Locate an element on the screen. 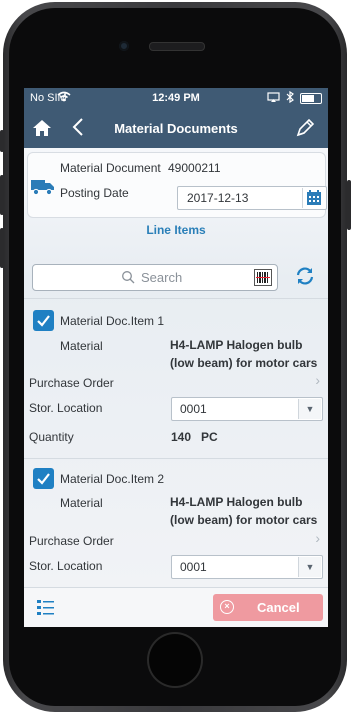  page-title: Material Documents is located at coordinates (176, 128).